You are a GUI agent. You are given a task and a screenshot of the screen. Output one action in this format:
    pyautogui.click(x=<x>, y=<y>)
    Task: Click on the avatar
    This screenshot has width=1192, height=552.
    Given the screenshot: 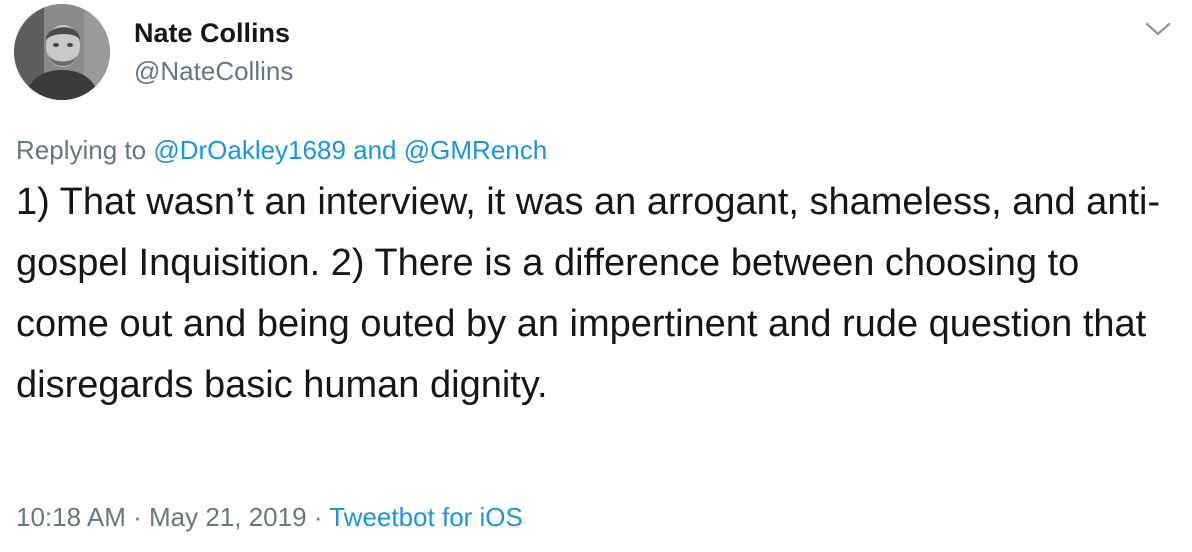 What is the action you would take?
    pyautogui.click(x=62, y=52)
    